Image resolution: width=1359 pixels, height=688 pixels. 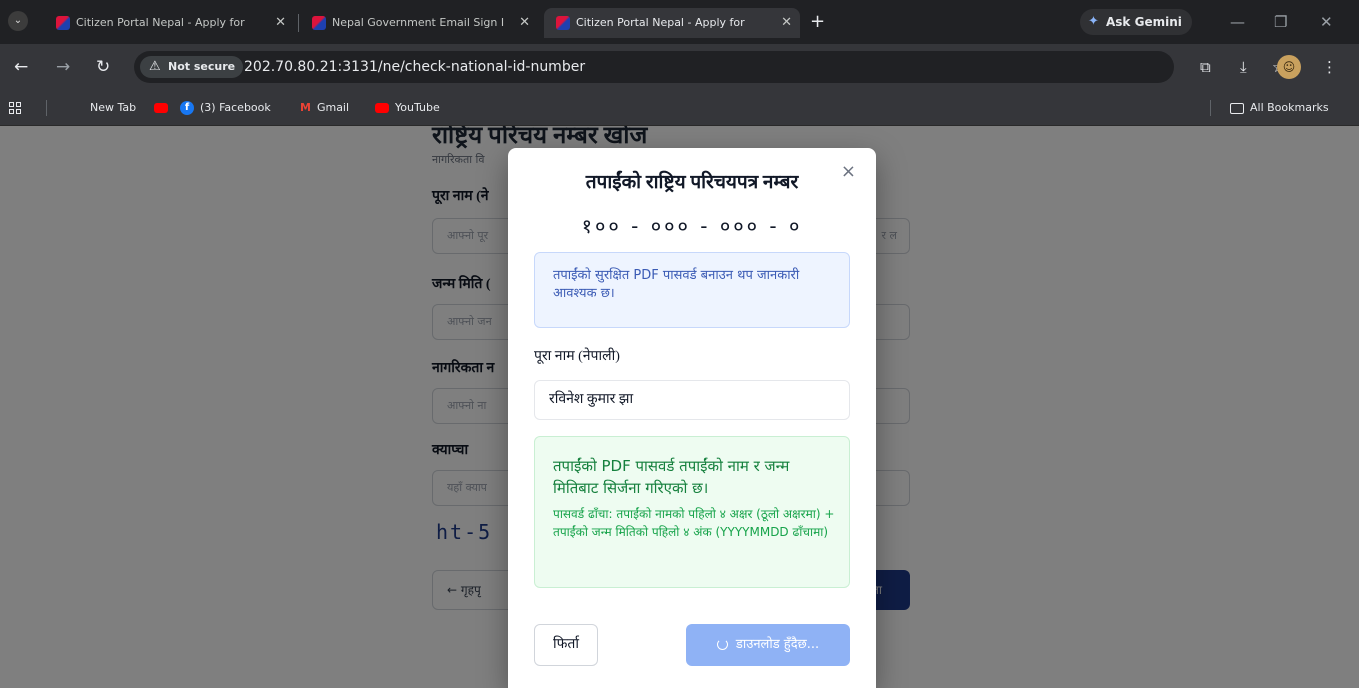 What do you see at coordinates (155, 66) in the screenshot?
I see `warning-triangle-icon: ⚠` at bounding box center [155, 66].